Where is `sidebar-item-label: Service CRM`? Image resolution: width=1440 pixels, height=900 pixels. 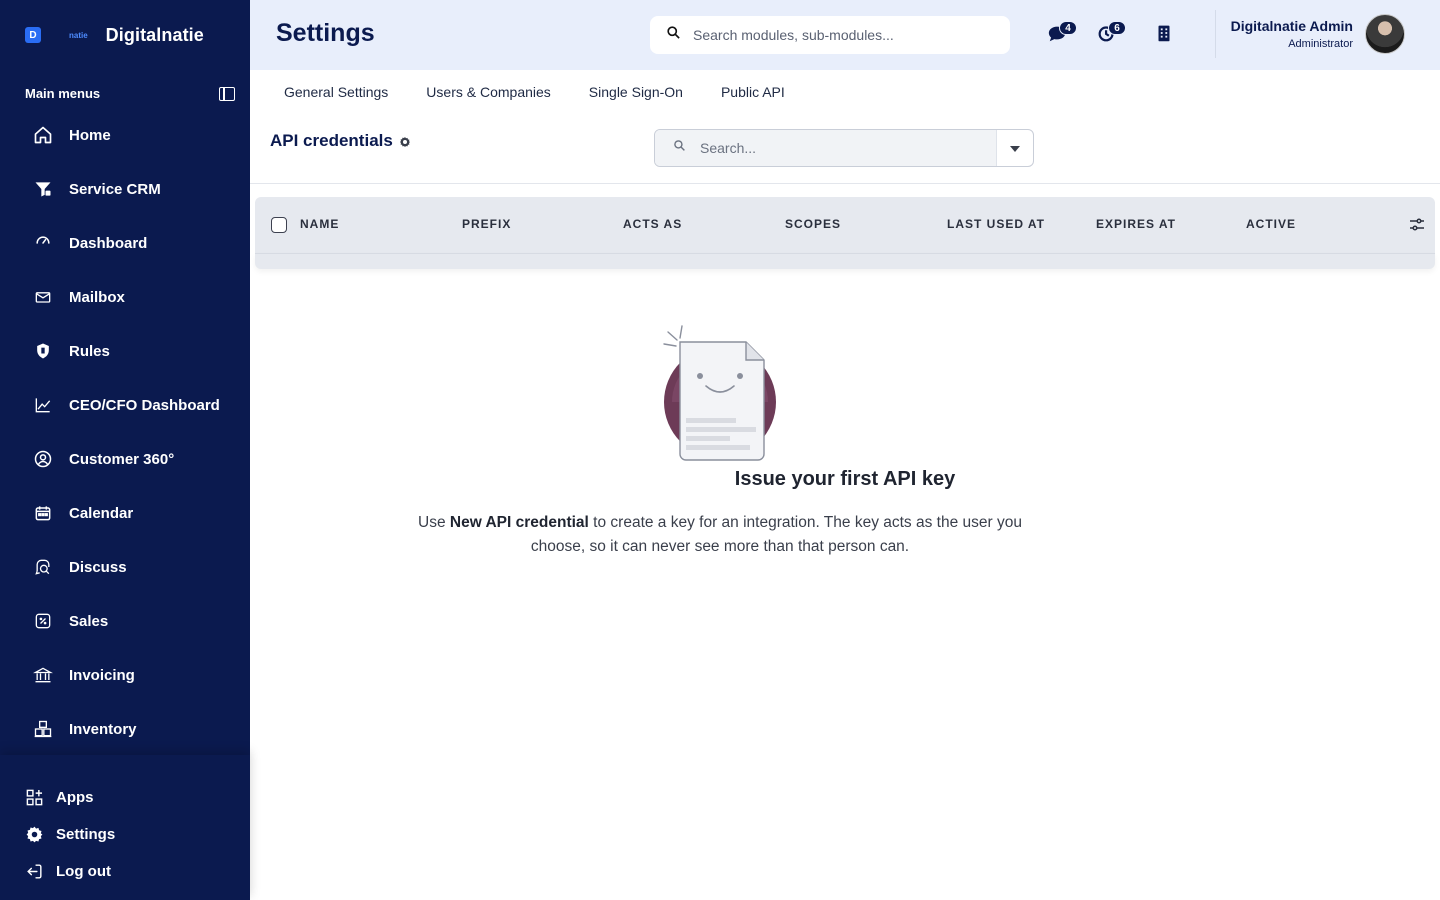
sidebar-item-label: Service CRM is located at coordinates (115, 189).